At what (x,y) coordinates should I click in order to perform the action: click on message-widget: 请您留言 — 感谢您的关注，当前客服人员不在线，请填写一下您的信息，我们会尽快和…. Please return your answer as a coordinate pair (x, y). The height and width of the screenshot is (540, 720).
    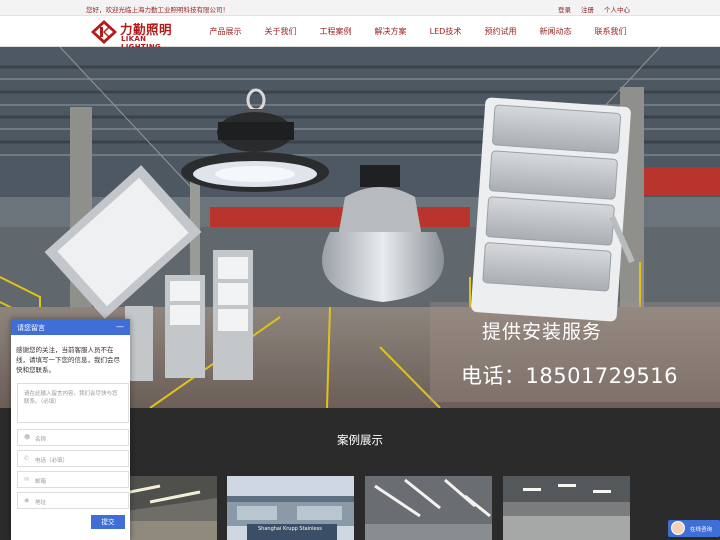
    Looking at the image, I should click on (70, 429).